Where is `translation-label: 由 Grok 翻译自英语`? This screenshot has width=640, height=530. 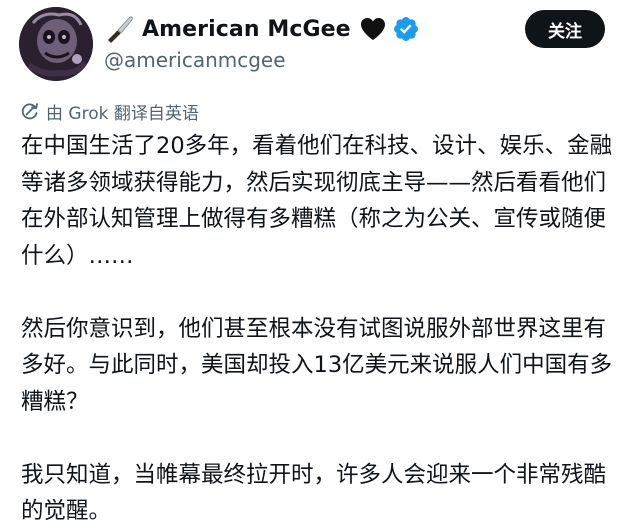 translation-label: 由 Grok 翻译自英语 is located at coordinates (122, 111).